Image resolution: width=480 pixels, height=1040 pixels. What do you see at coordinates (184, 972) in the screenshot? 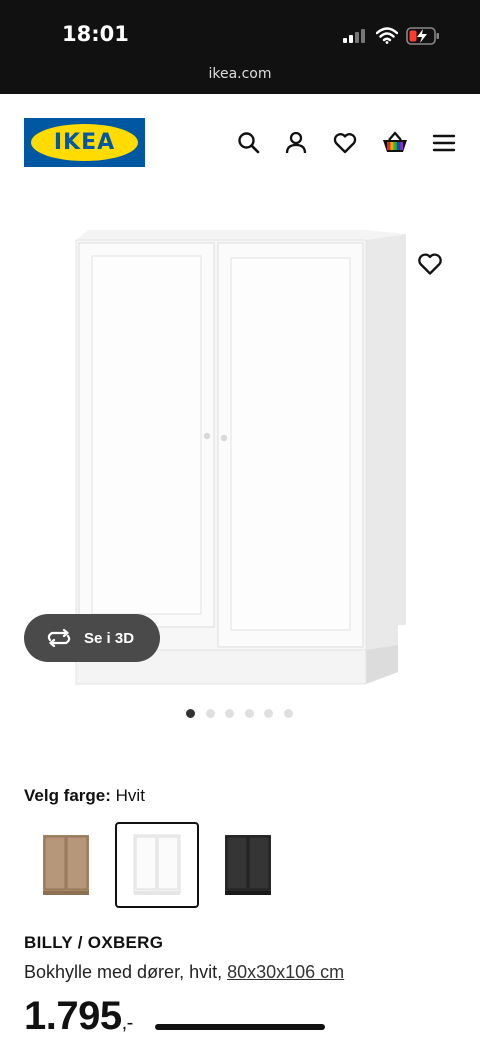
I see `product-description: Bokhylle med dører, hvit, 80x30x106 cm` at bounding box center [184, 972].